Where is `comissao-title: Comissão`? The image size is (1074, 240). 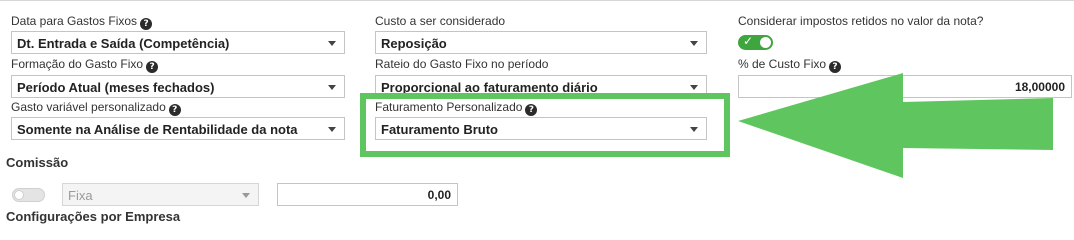 comissao-title: Comissão is located at coordinates (37, 162).